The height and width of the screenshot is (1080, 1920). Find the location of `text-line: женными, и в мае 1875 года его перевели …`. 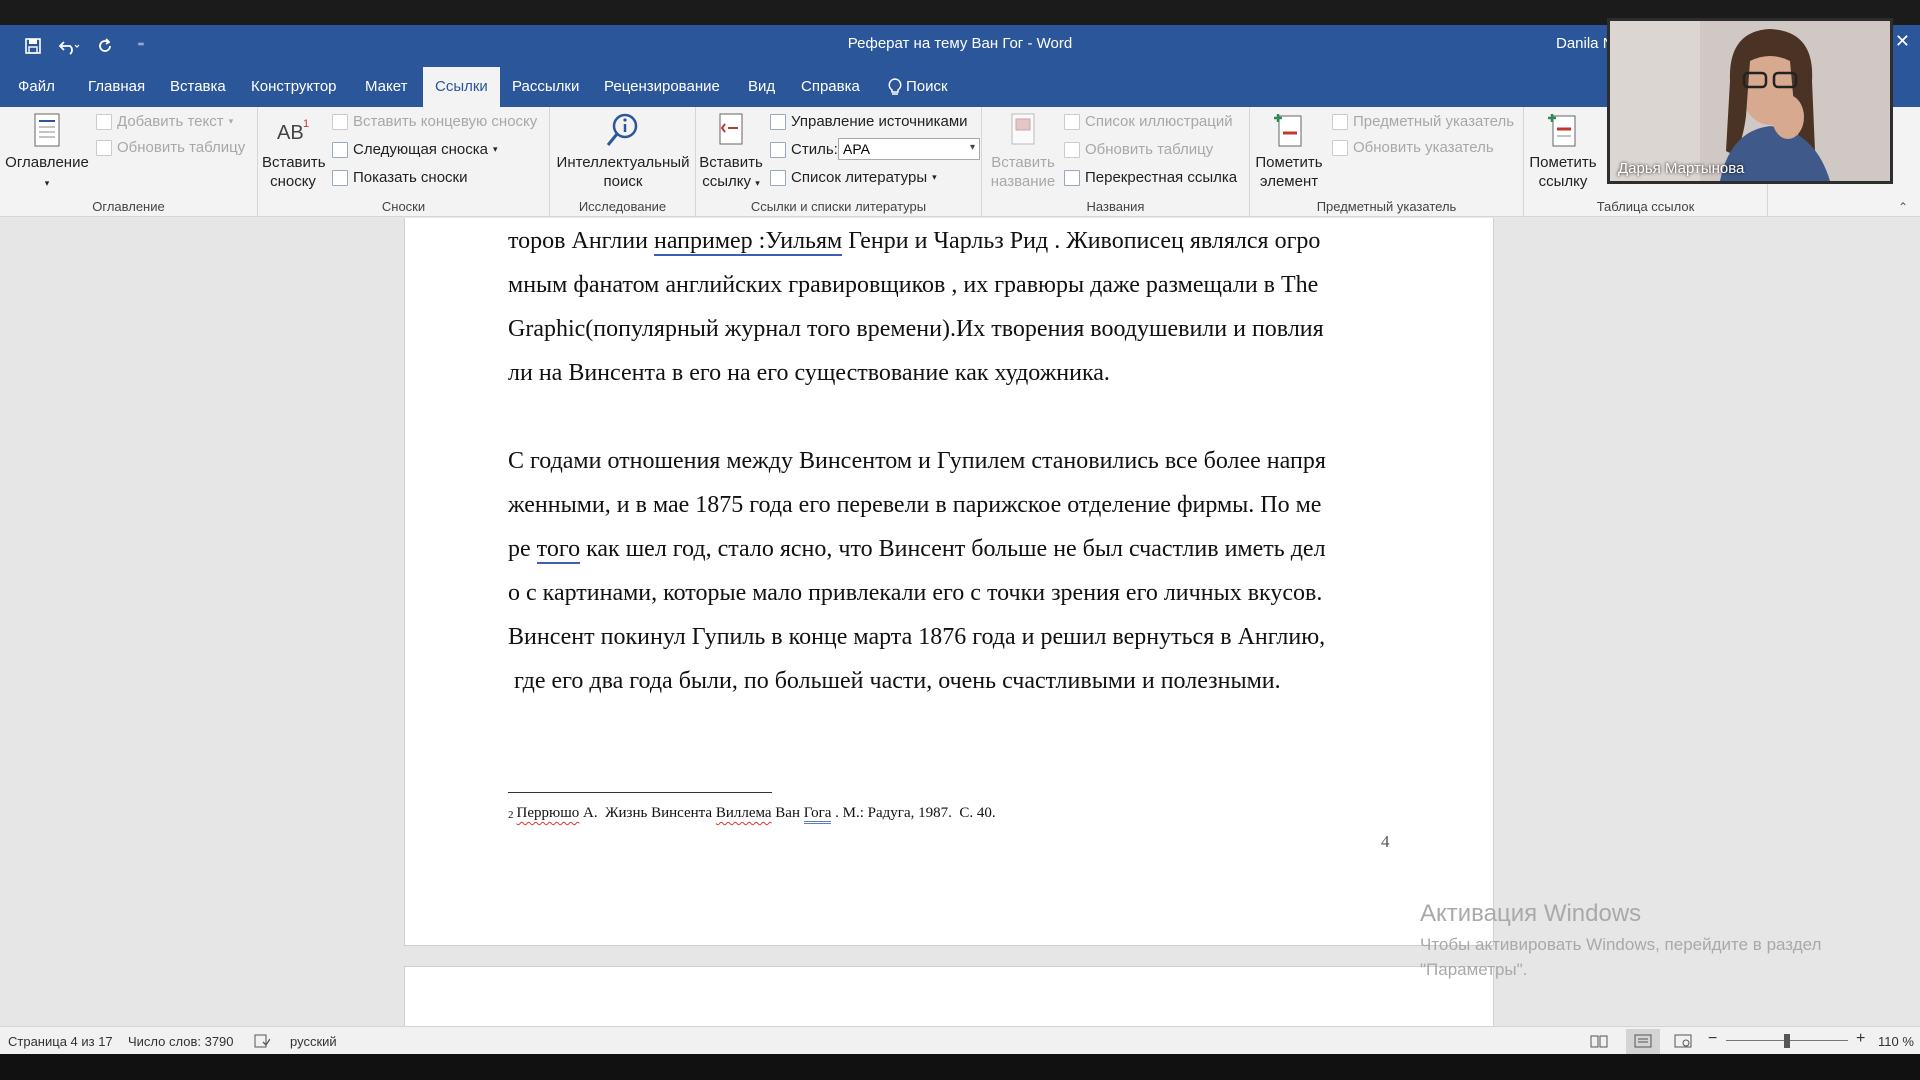

text-line: женными, и в мае 1875 года его перевели … is located at coordinates (915, 505).